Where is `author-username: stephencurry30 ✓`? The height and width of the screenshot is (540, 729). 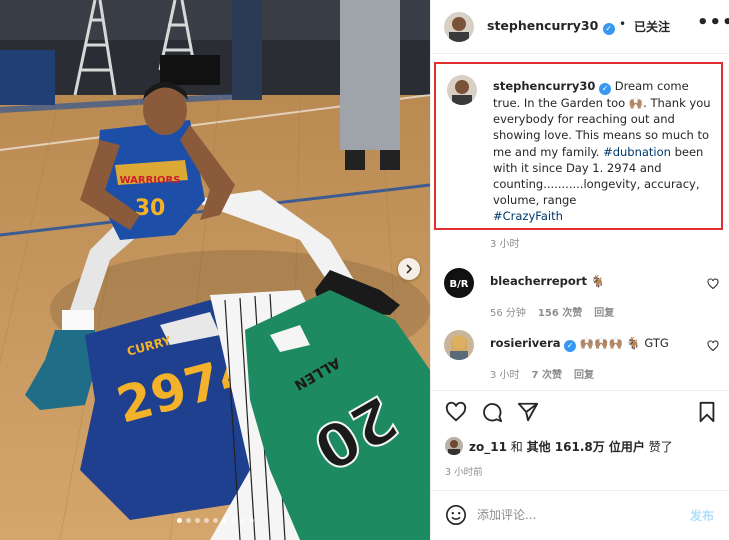 author-username: stephencurry30 ✓ is located at coordinates (551, 26).